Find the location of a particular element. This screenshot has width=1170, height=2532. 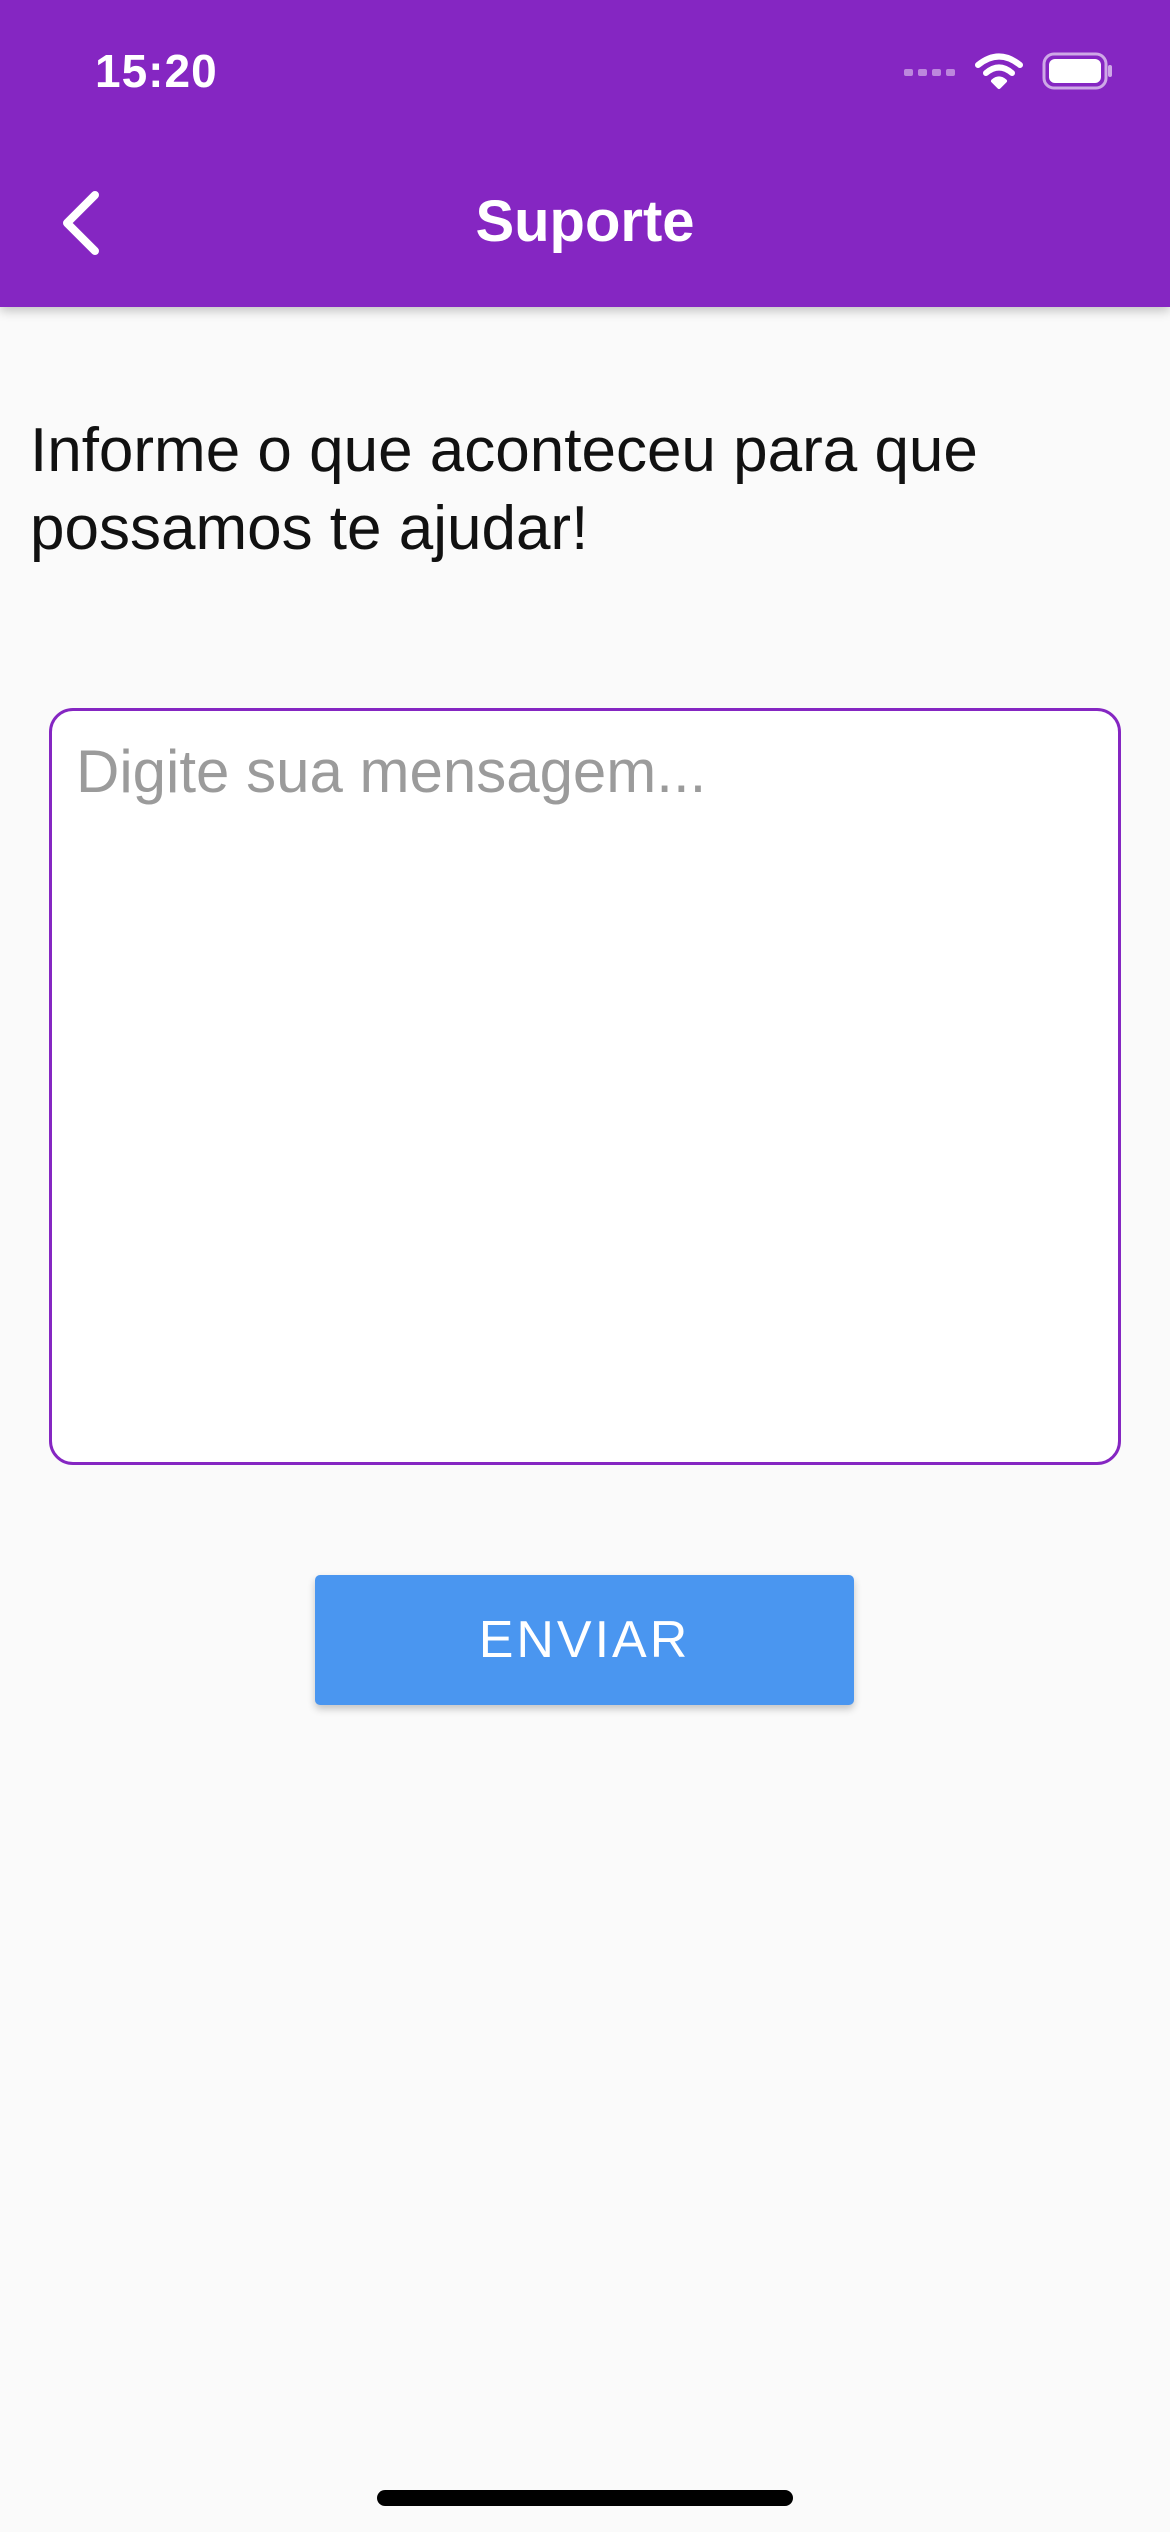

status-icons is located at coordinates (1009, 73).